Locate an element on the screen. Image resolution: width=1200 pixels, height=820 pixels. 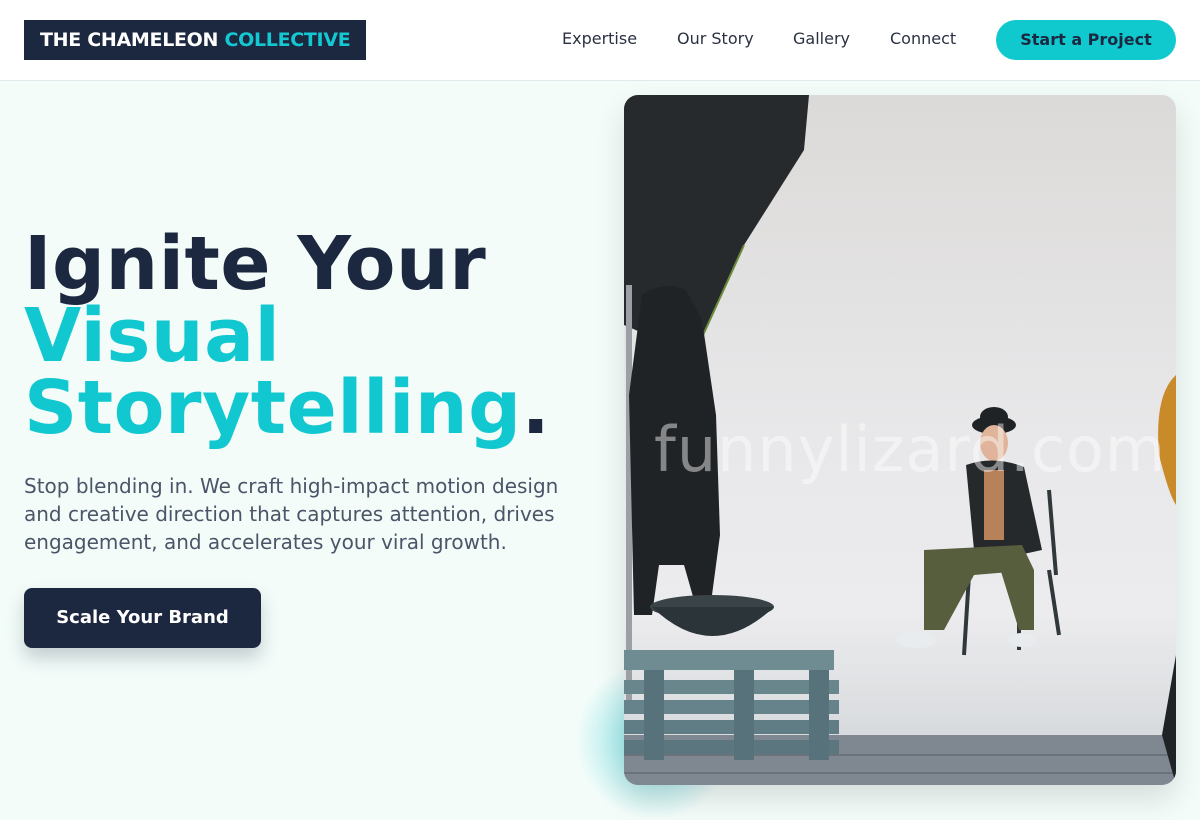
nav-link-gallery: Gallery is located at coordinates (821, 39).